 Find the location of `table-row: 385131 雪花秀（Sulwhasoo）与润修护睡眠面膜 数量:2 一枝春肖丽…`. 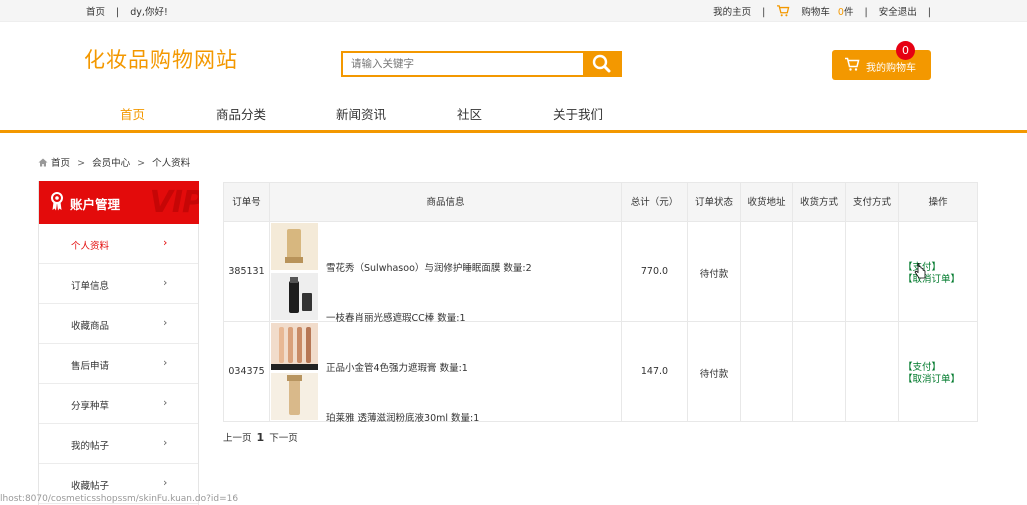

table-row: 385131 雪花秀（Sulwhasoo）与润修护睡眠面膜 数量:2 一枝春肖丽… is located at coordinates (600, 273).